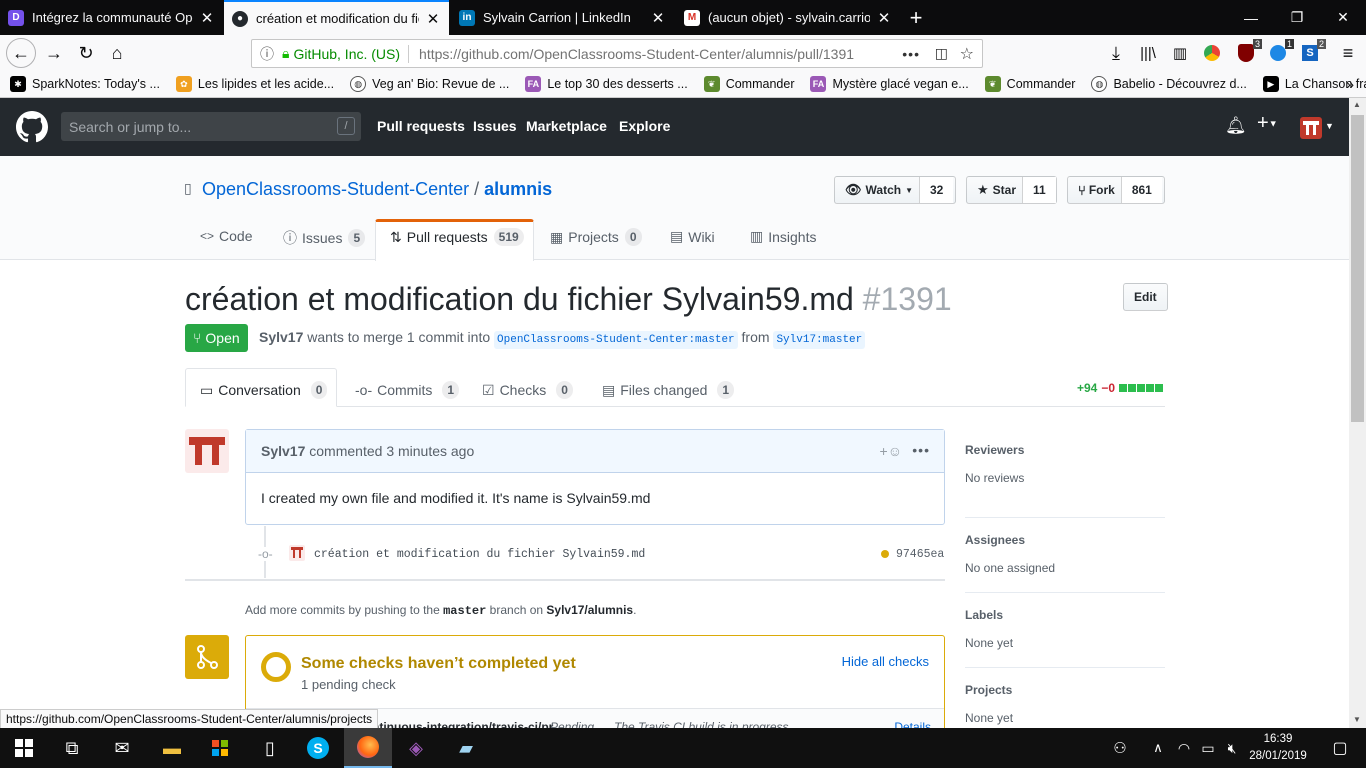  What do you see at coordinates (527, 390) in the screenshot?
I see `tab-checks: ☑ Checks 0` at bounding box center [527, 390].